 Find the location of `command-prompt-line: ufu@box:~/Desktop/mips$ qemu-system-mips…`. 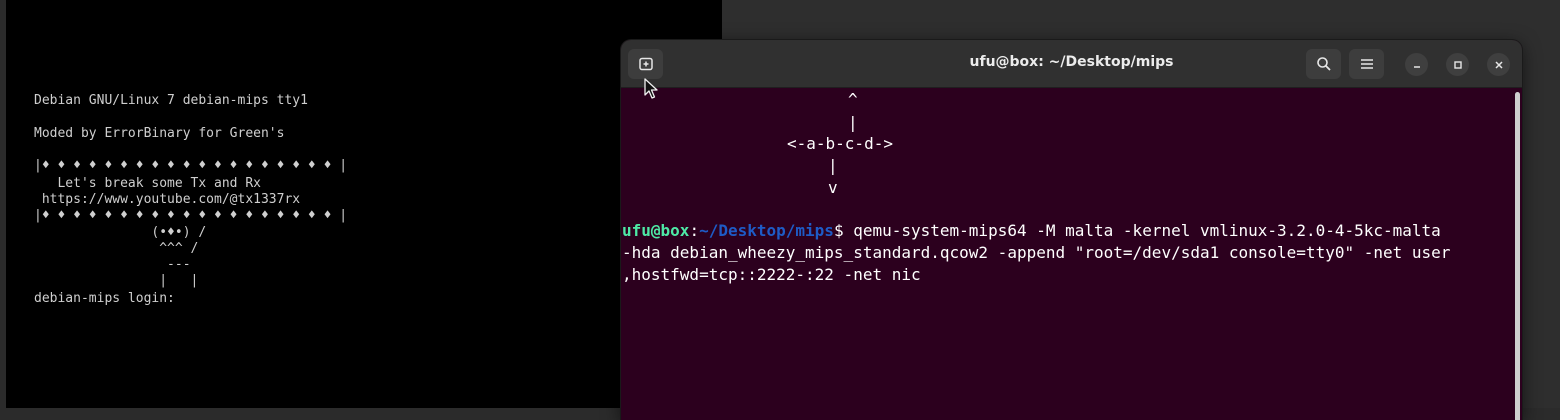

command-prompt-line: ufu@box:~/Desktop/mips$ qemu-system-mips… is located at coordinates (1031, 230).